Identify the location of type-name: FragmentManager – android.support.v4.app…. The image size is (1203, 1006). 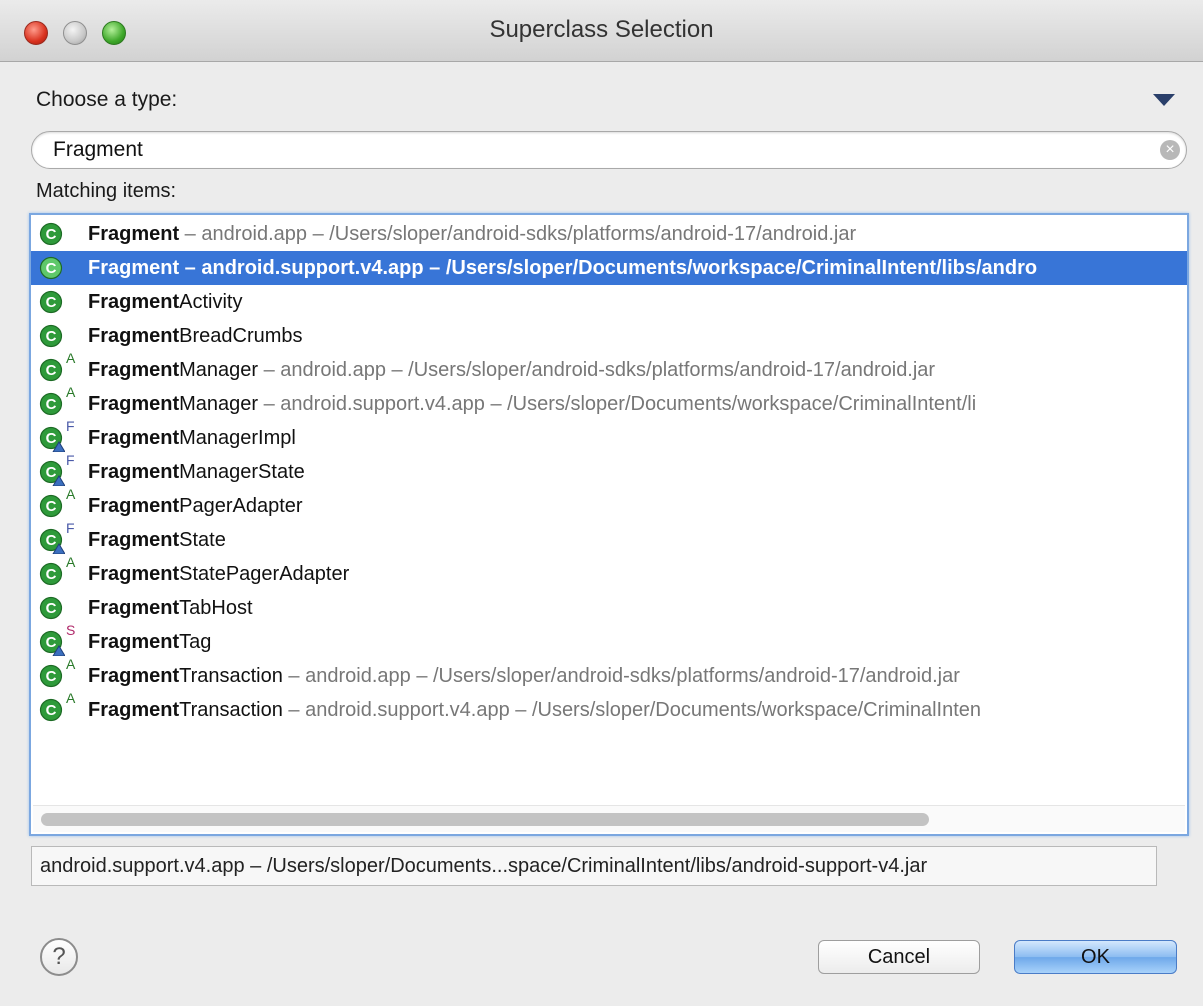
(532, 404).